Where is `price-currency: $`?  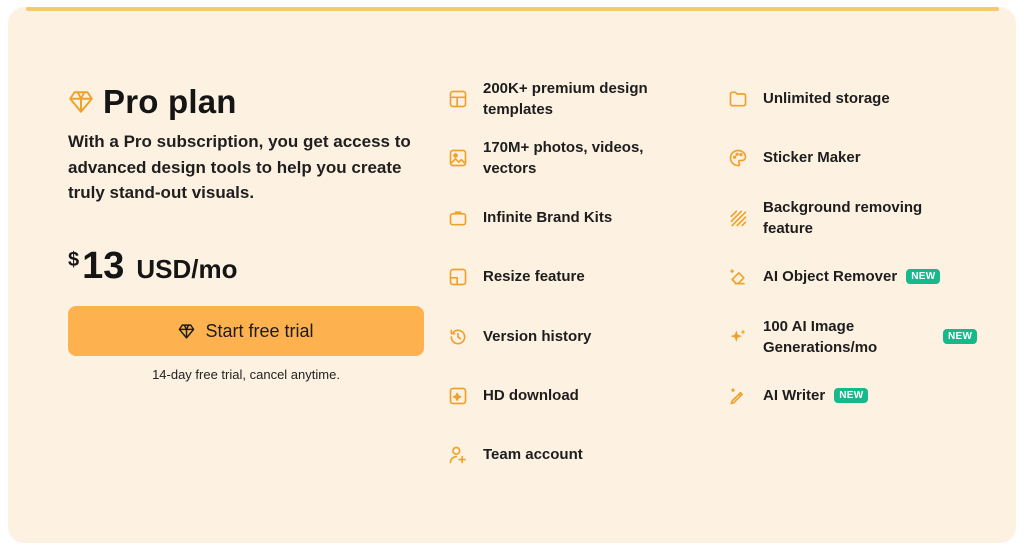
price-currency: $ is located at coordinates (74, 260).